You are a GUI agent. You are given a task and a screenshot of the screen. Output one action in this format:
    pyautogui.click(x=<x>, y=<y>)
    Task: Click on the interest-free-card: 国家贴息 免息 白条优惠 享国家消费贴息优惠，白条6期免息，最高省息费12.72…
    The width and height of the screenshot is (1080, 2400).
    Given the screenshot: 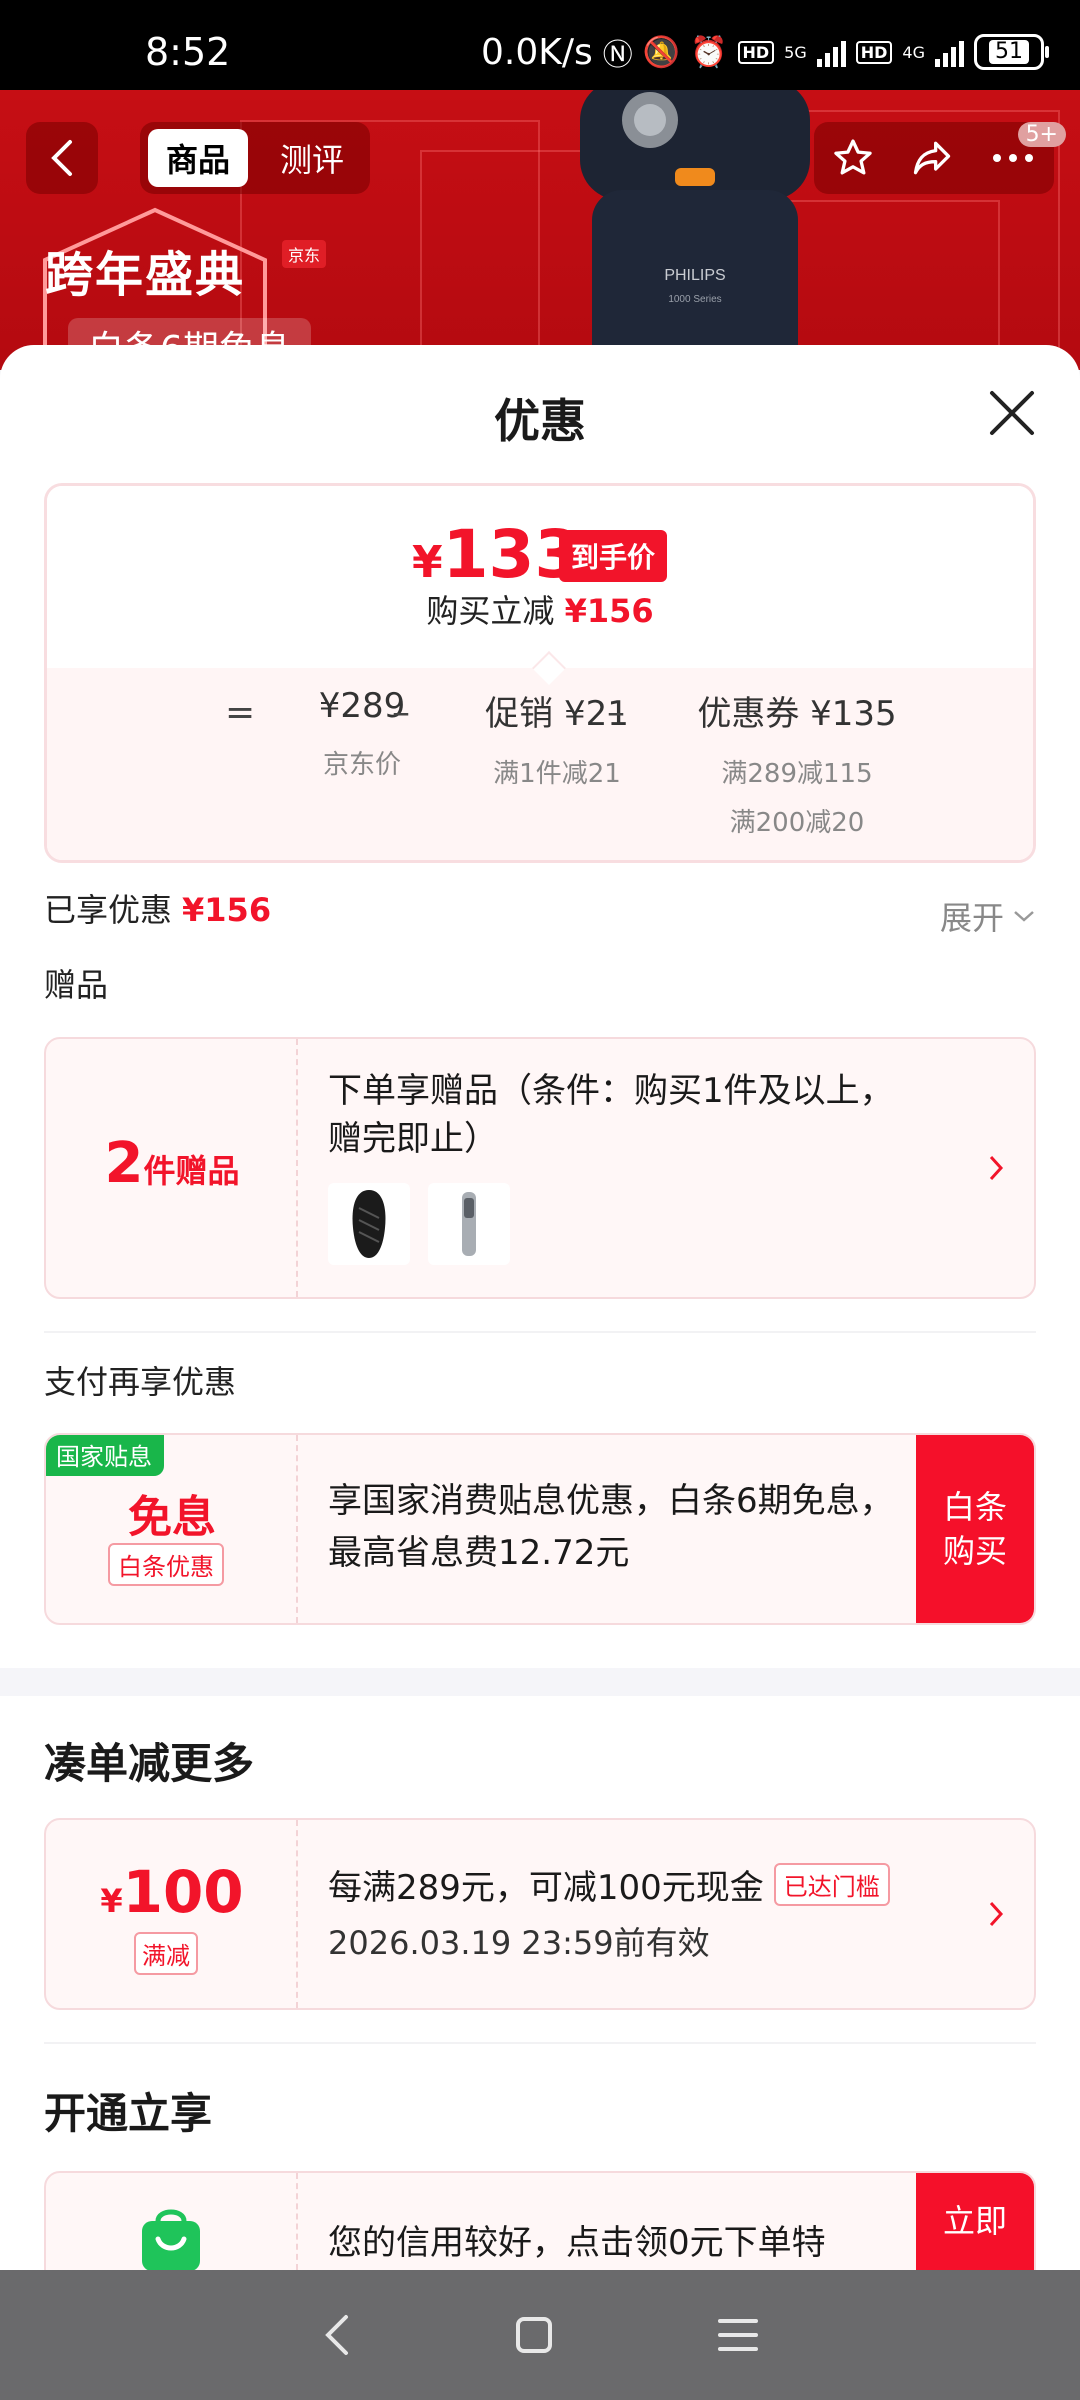 What is the action you would take?
    pyautogui.click(x=540, y=1529)
    